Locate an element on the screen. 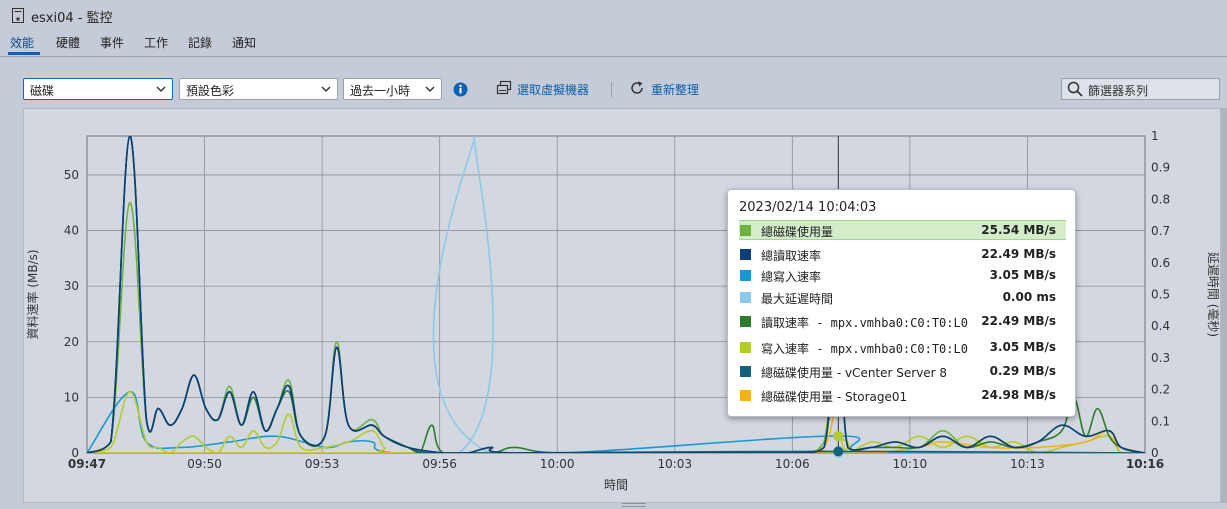  tab-bar: 效能 硬體 事件 工作 記錄 通知 is located at coordinates (613, 43).